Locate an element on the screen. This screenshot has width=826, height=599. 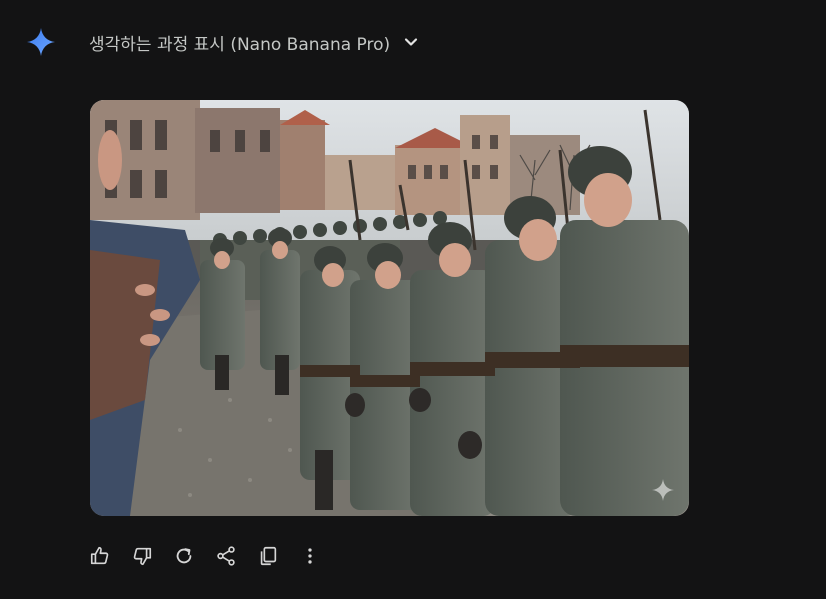
copy-icon is located at coordinates (268, 556).